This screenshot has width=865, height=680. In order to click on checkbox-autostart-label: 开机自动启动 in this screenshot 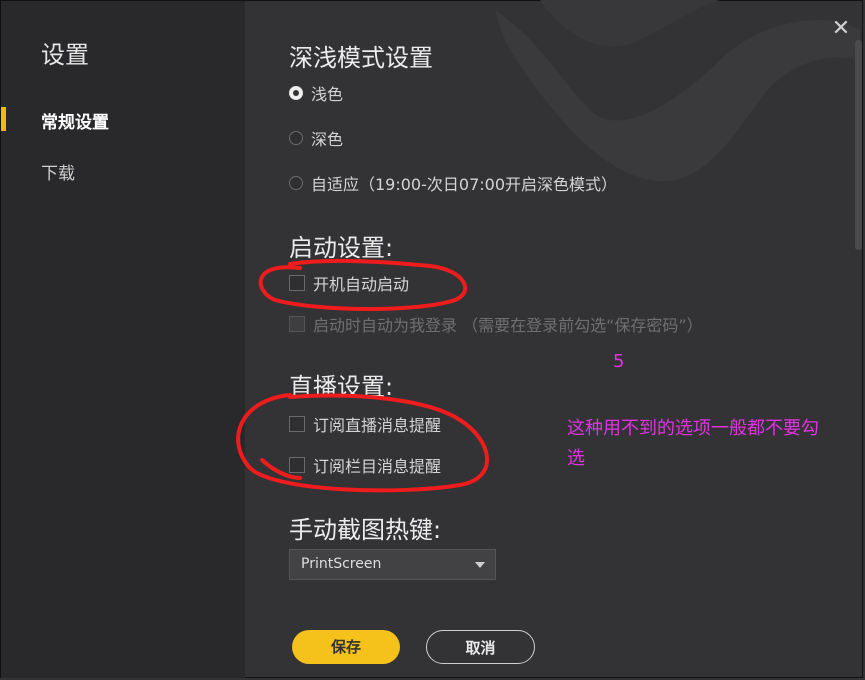, I will do `click(361, 284)`.